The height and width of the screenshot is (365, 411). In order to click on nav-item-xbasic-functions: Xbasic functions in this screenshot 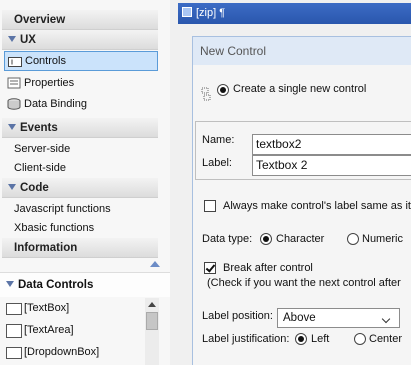, I will do `click(81, 228)`.